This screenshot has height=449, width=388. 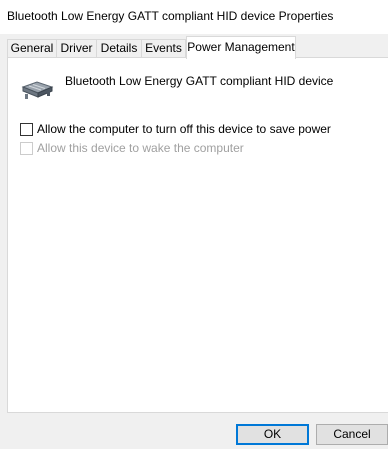 I want to click on tab-details: Details, so click(x=119, y=48).